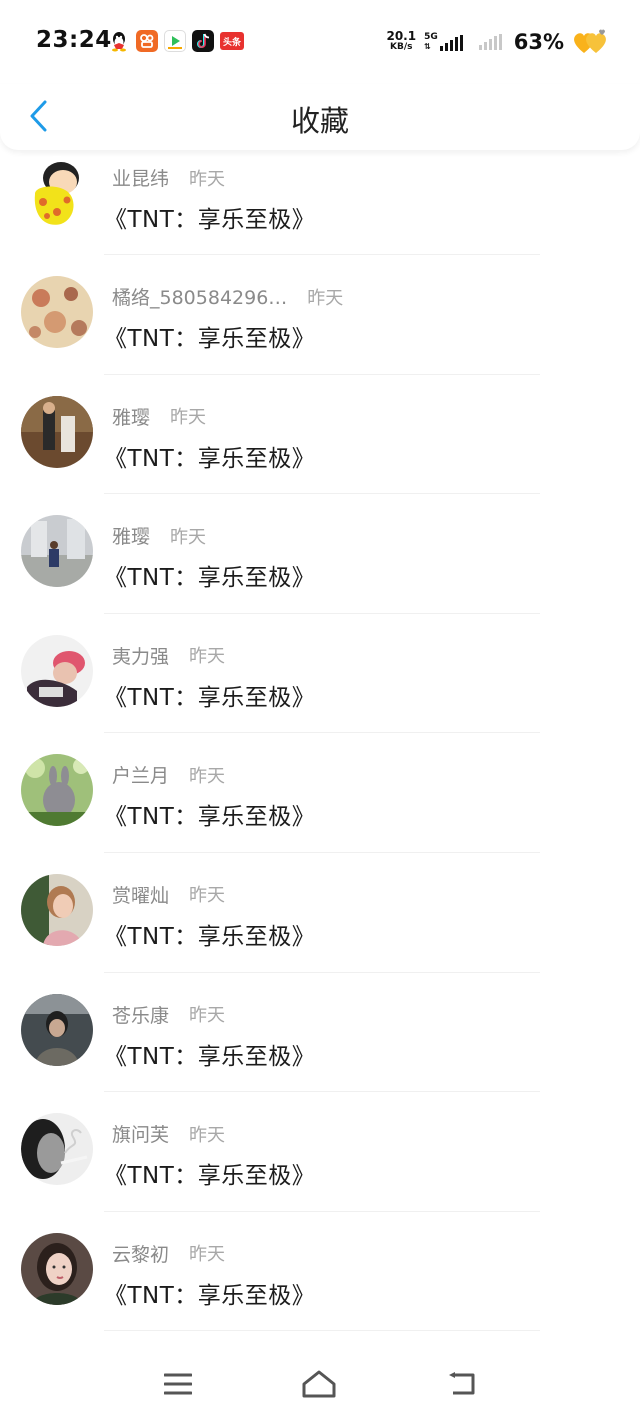 This screenshot has height=1422, width=640. What do you see at coordinates (320, 793) in the screenshot?
I see `favorite-item: 户兰月 昨天《TNT：享乐至极》` at bounding box center [320, 793].